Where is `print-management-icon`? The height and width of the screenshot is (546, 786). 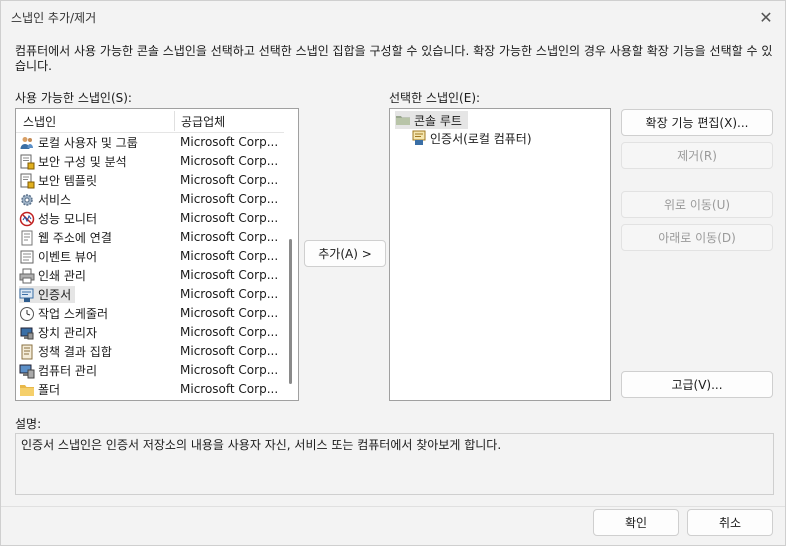
print-management-icon is located at coordinates (27, 276).